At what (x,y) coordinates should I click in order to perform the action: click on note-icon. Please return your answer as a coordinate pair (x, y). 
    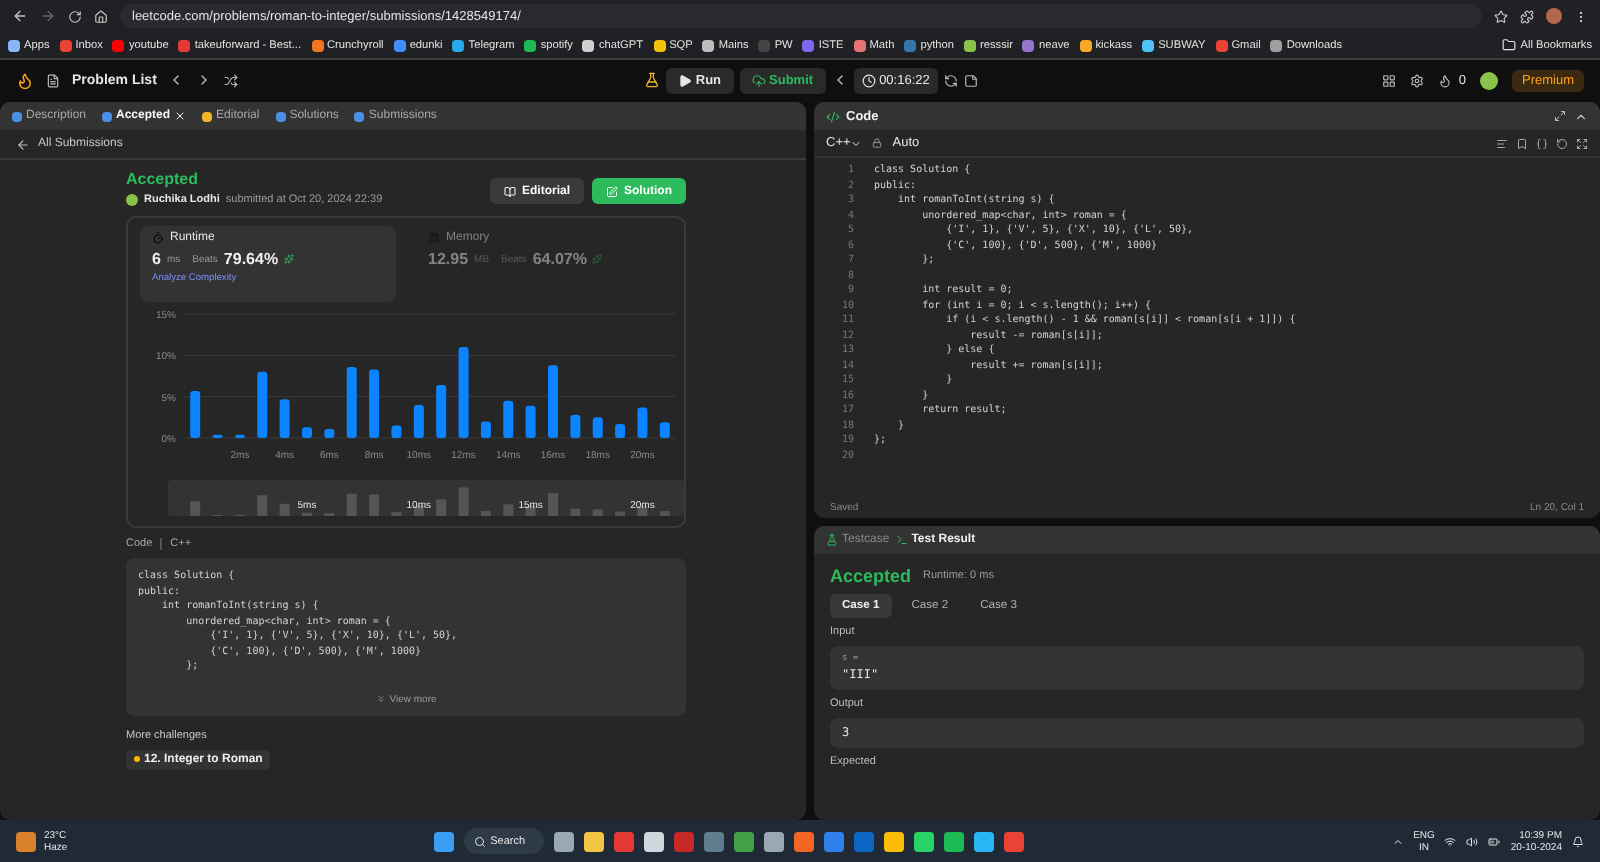
    Looking at the image, I should click on (970, 80).